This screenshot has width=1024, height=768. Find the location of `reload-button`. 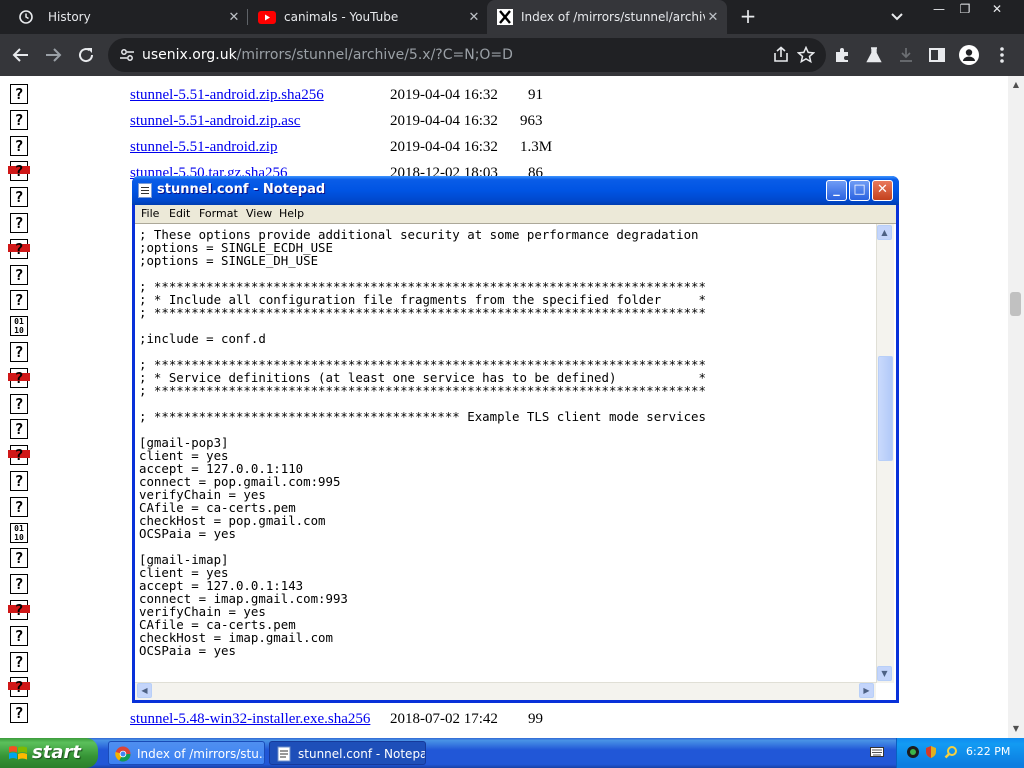

reload-button is located at coordinates (86, 55).